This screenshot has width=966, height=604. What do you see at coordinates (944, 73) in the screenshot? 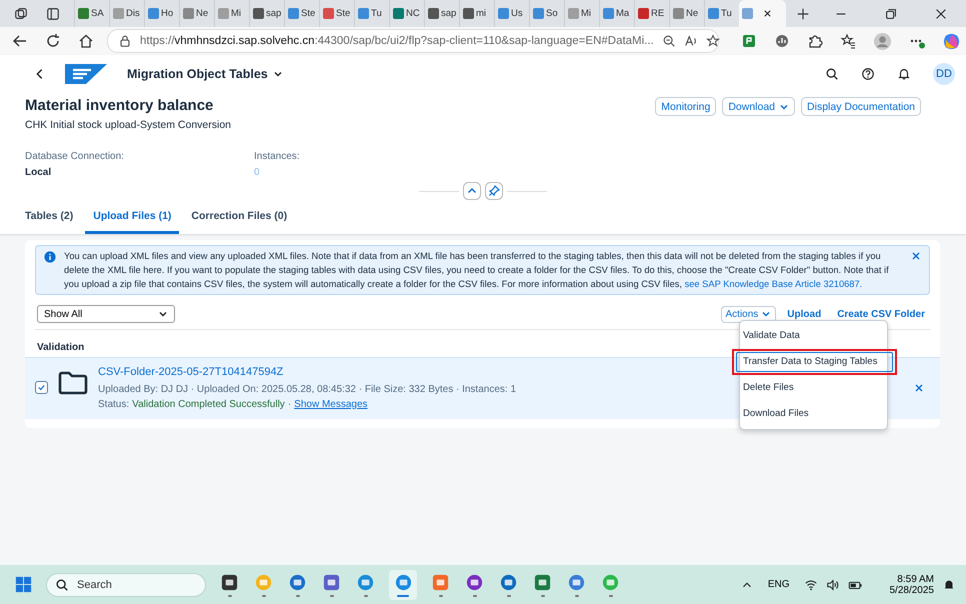
I see `user-avatar: DD` at bounding box center [944, 73].